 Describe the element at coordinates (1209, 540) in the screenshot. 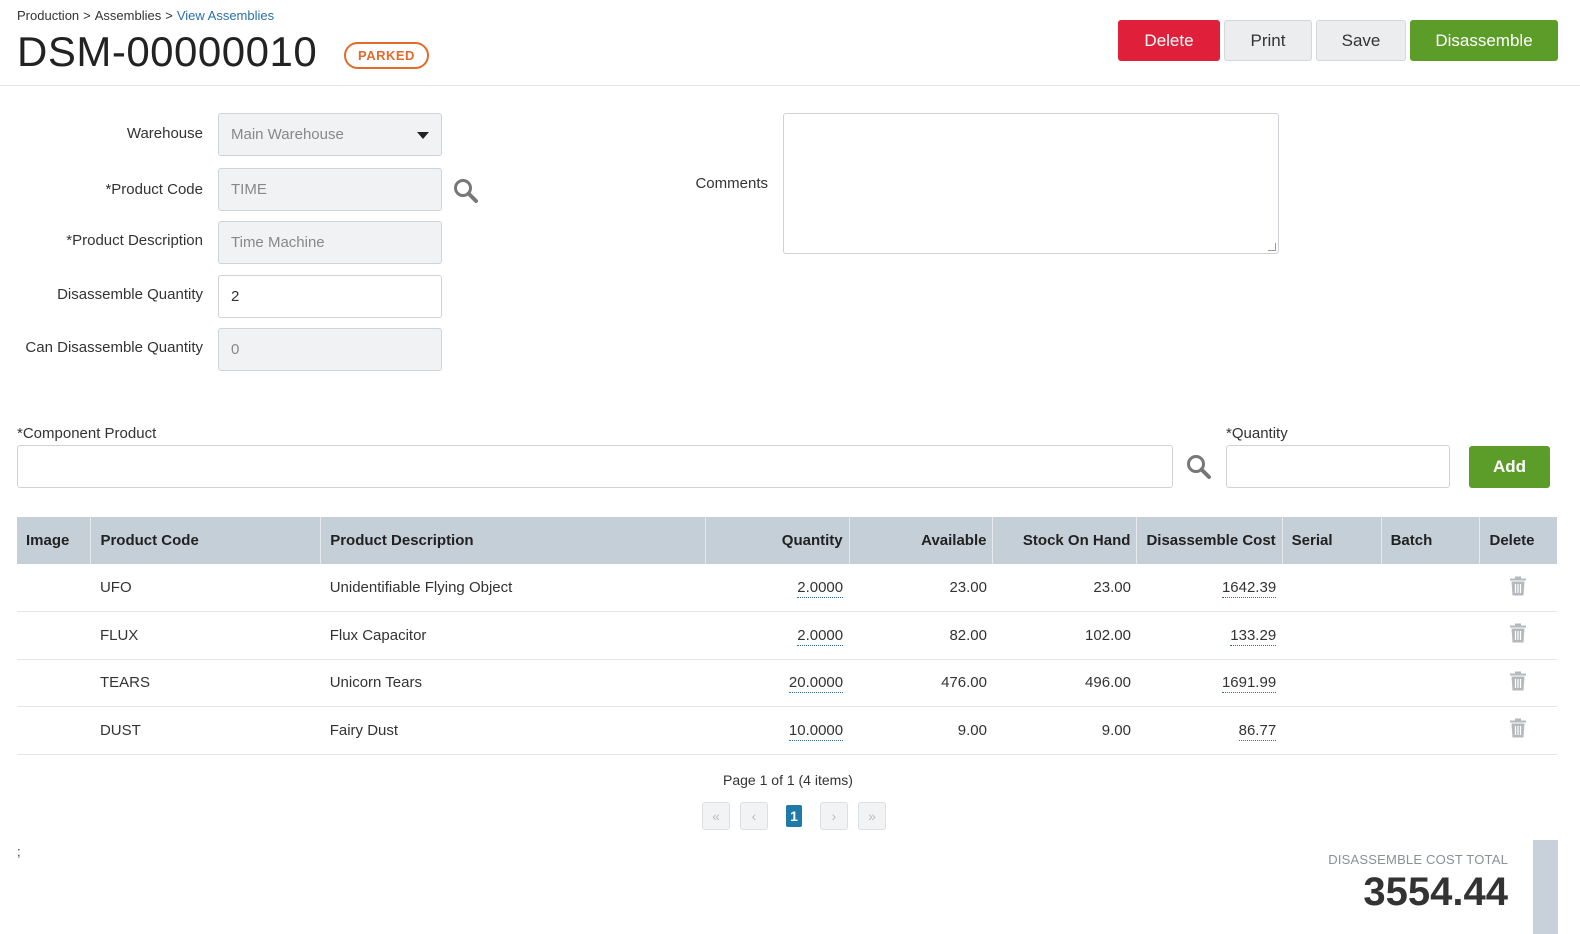

I see `column-header-disassemble-cost: Disassemble Cost` at that location.